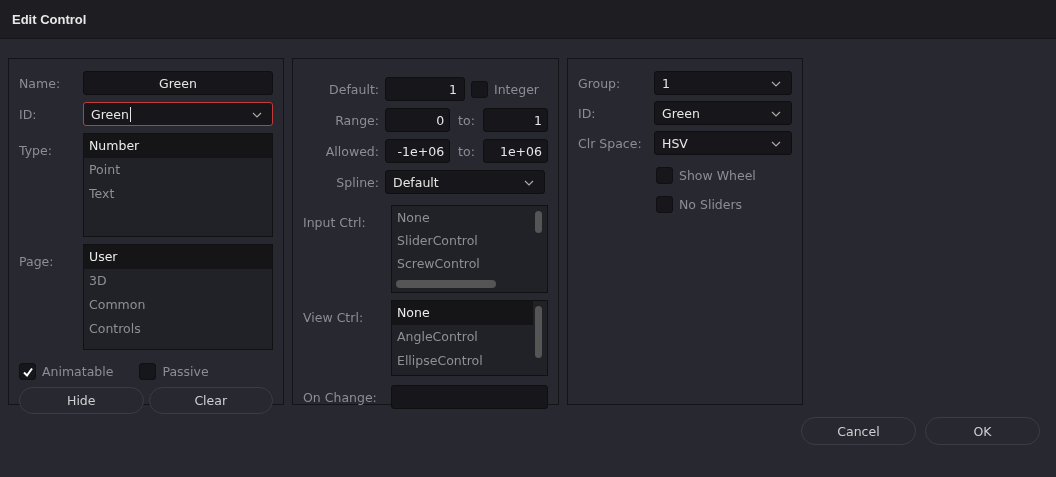 The image size is (1056, 477). What do you see at coordinates (37, 261) in the screenshot?
I see `field-label: Page:` at bounding box center [37, 261].